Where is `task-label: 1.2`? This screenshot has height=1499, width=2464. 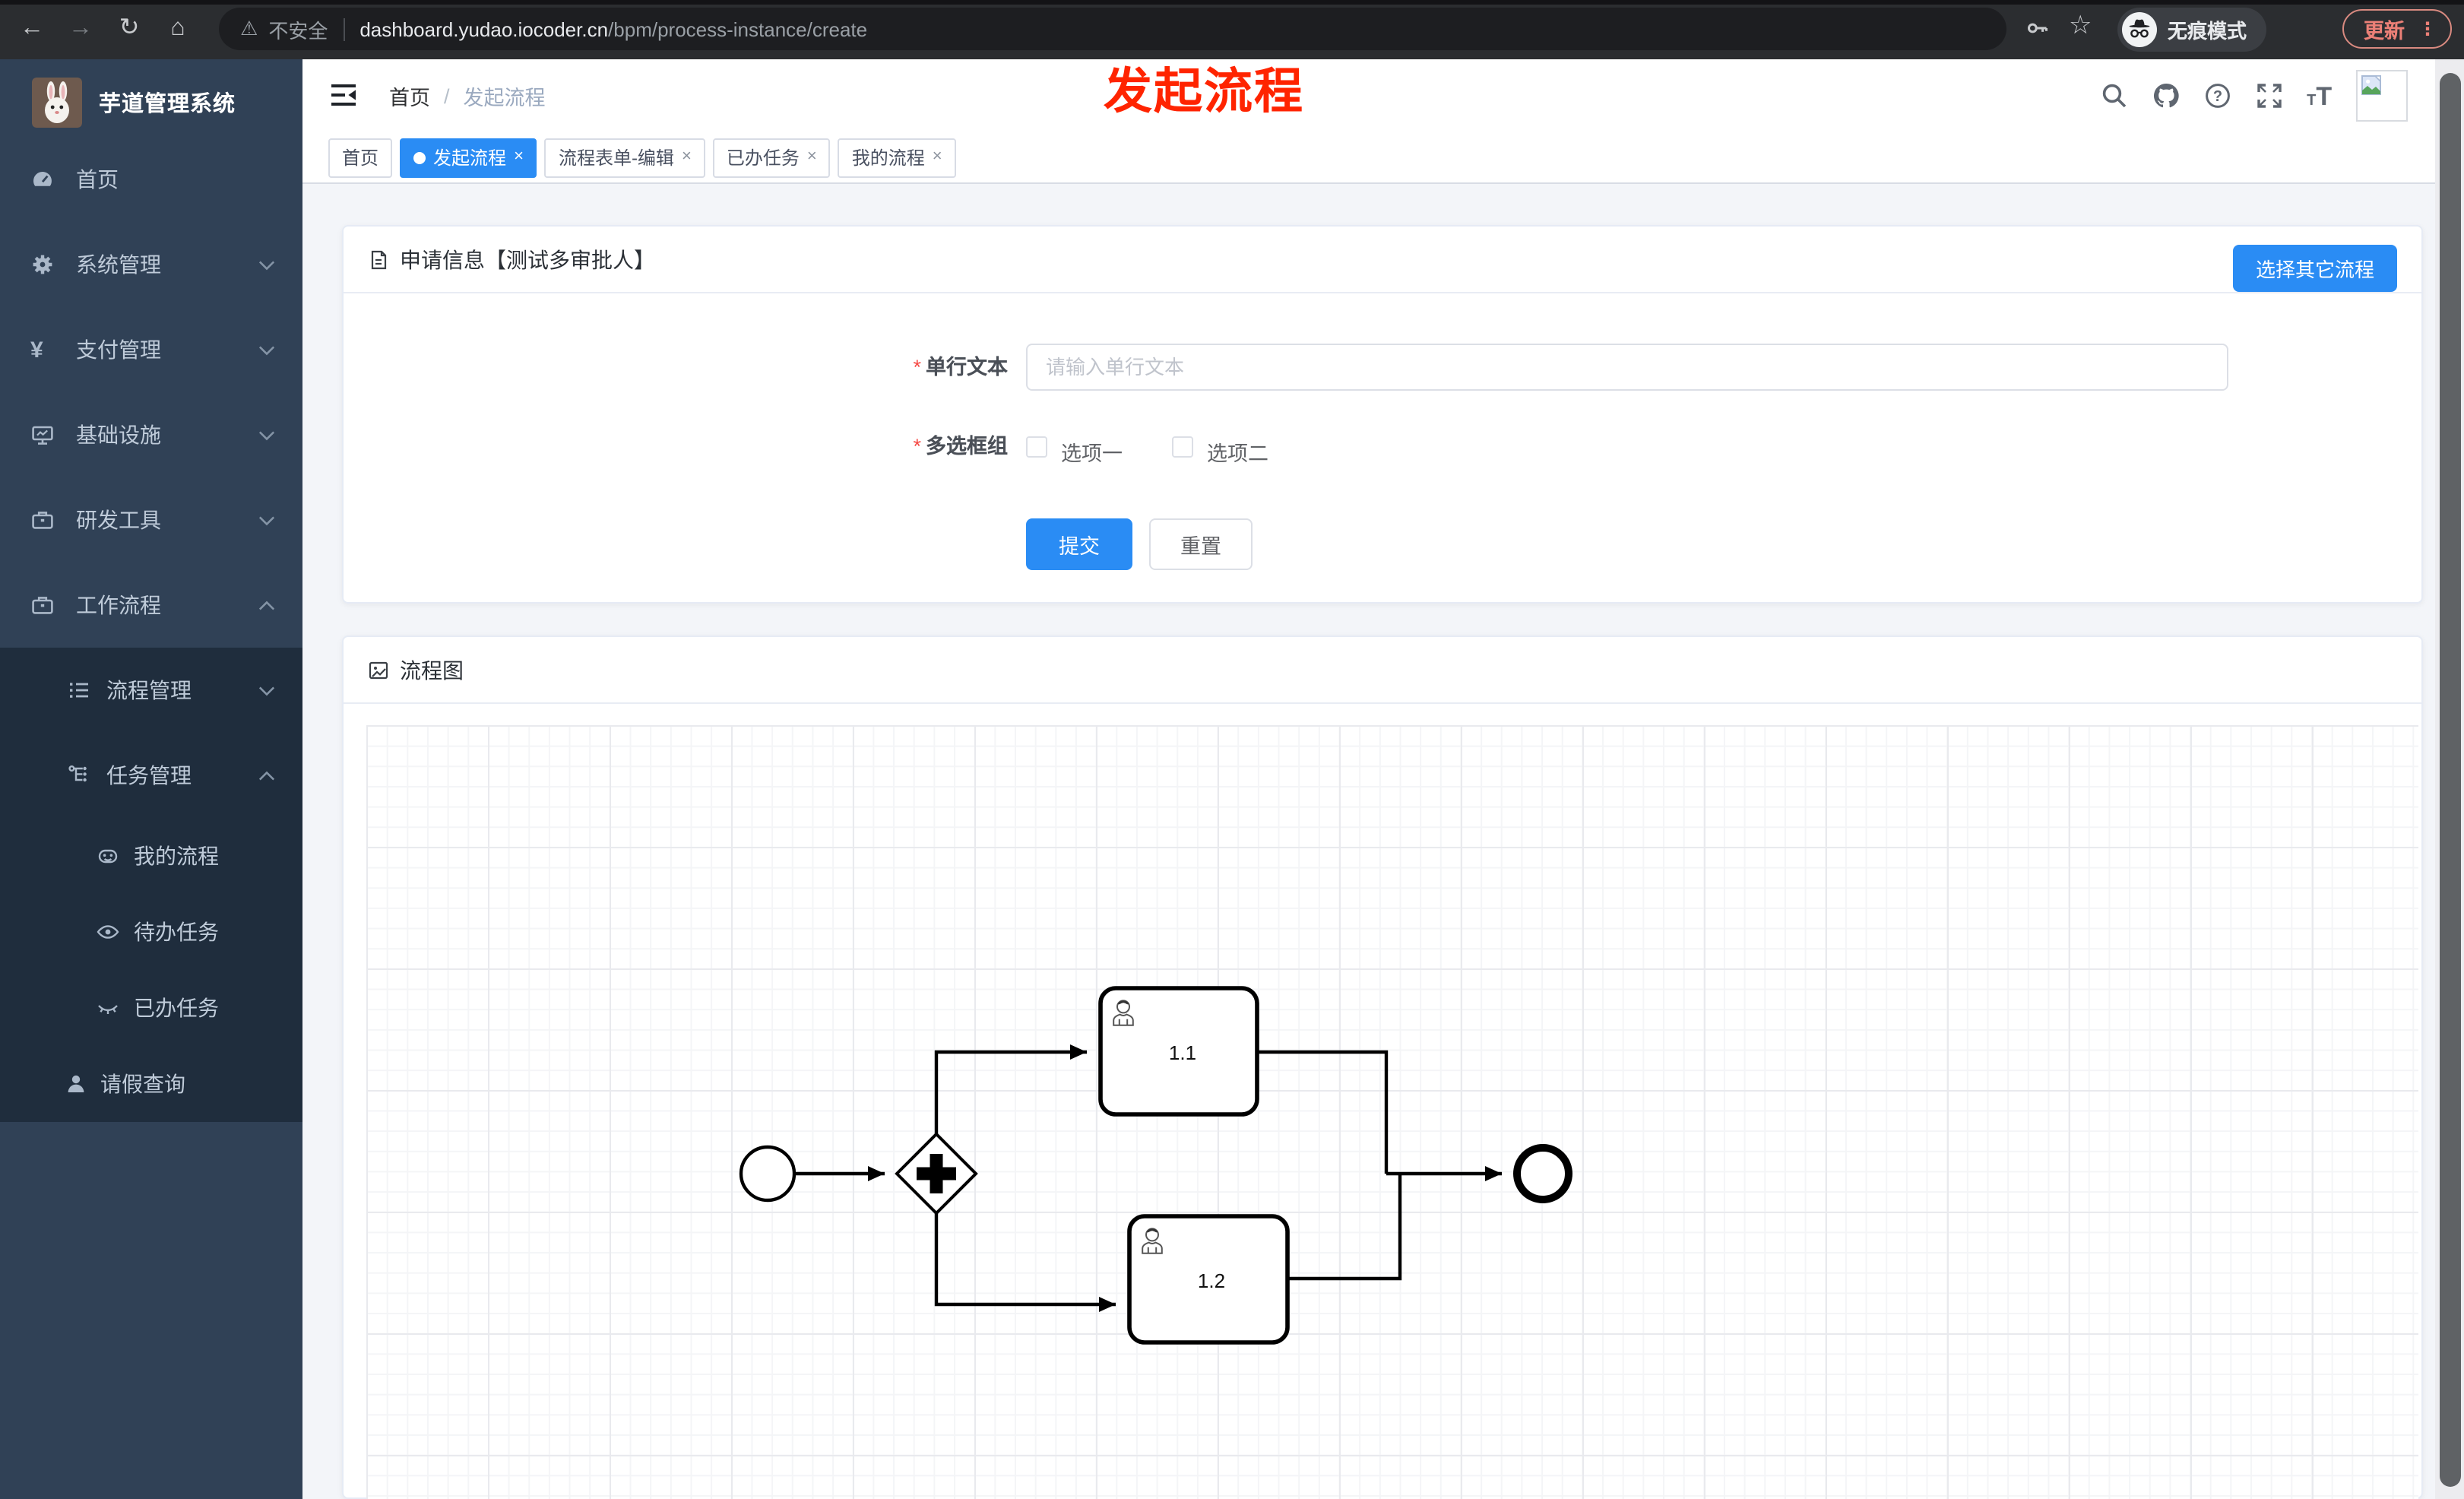
task-label: 1.2 is located at coordinates (1211, 1281).